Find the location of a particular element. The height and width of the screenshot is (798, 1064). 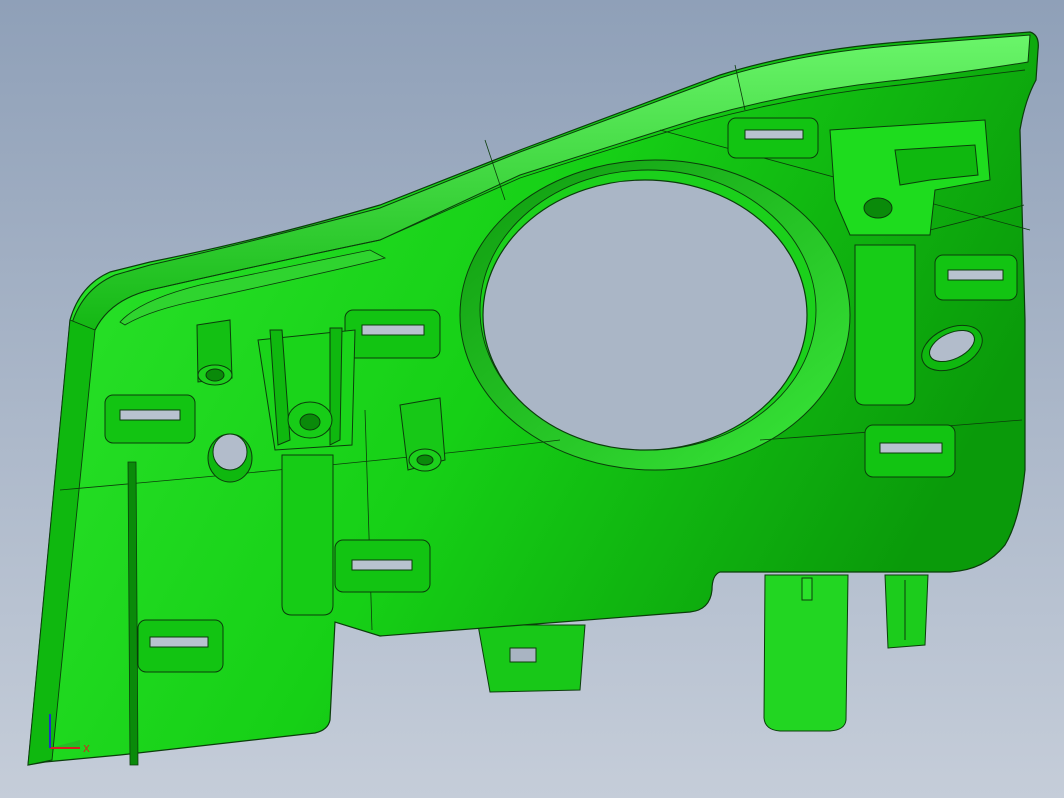

triad-base is located at coordinates (65, 744).